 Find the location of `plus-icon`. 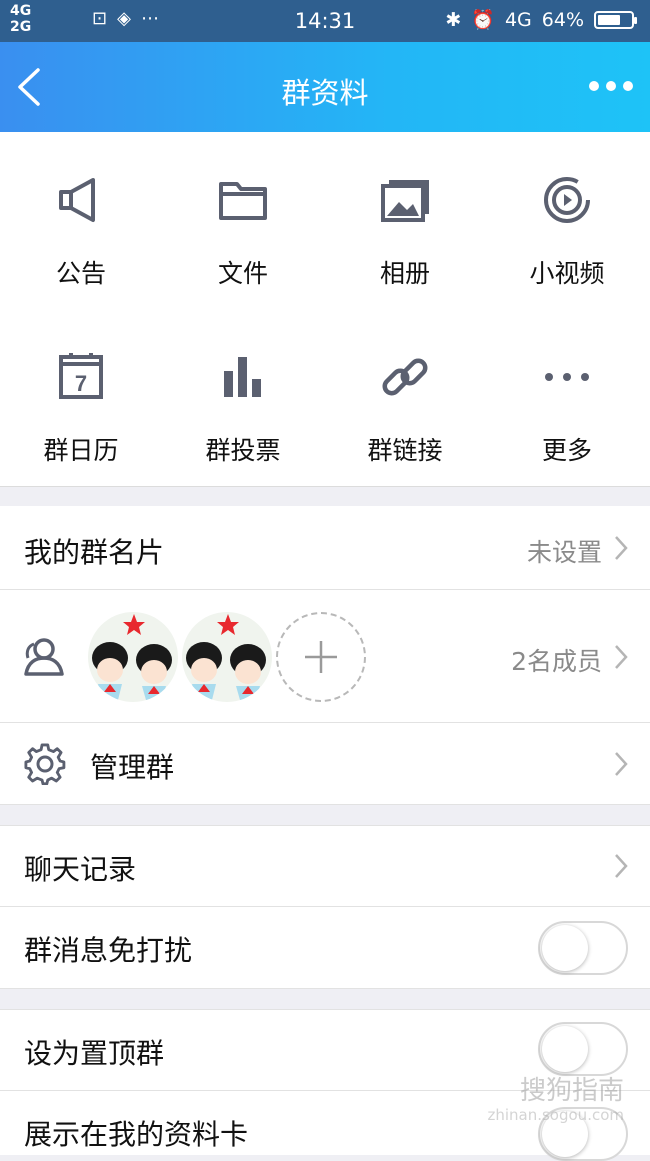

plus-icon is located at coordinates (321, 657).